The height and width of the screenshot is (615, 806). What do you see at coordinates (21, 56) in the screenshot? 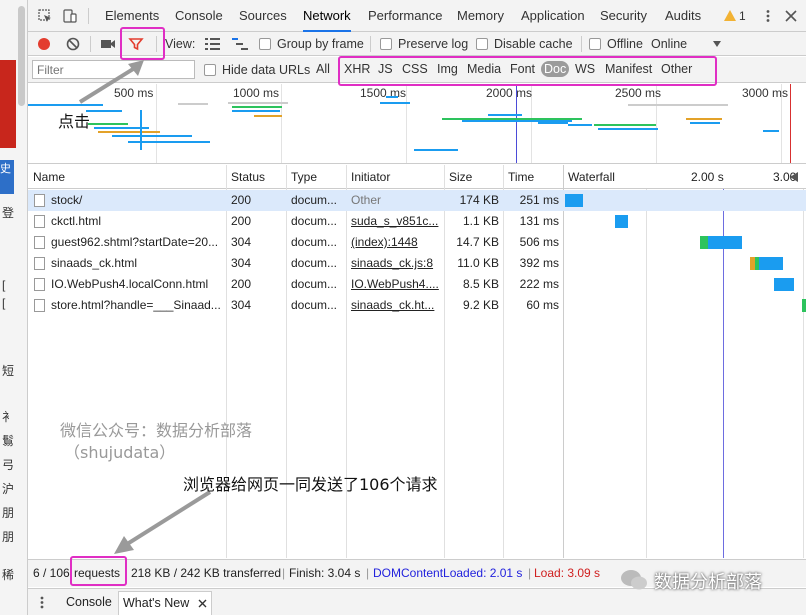
I see `page-scrollbar` at bounding box center [21, 56].